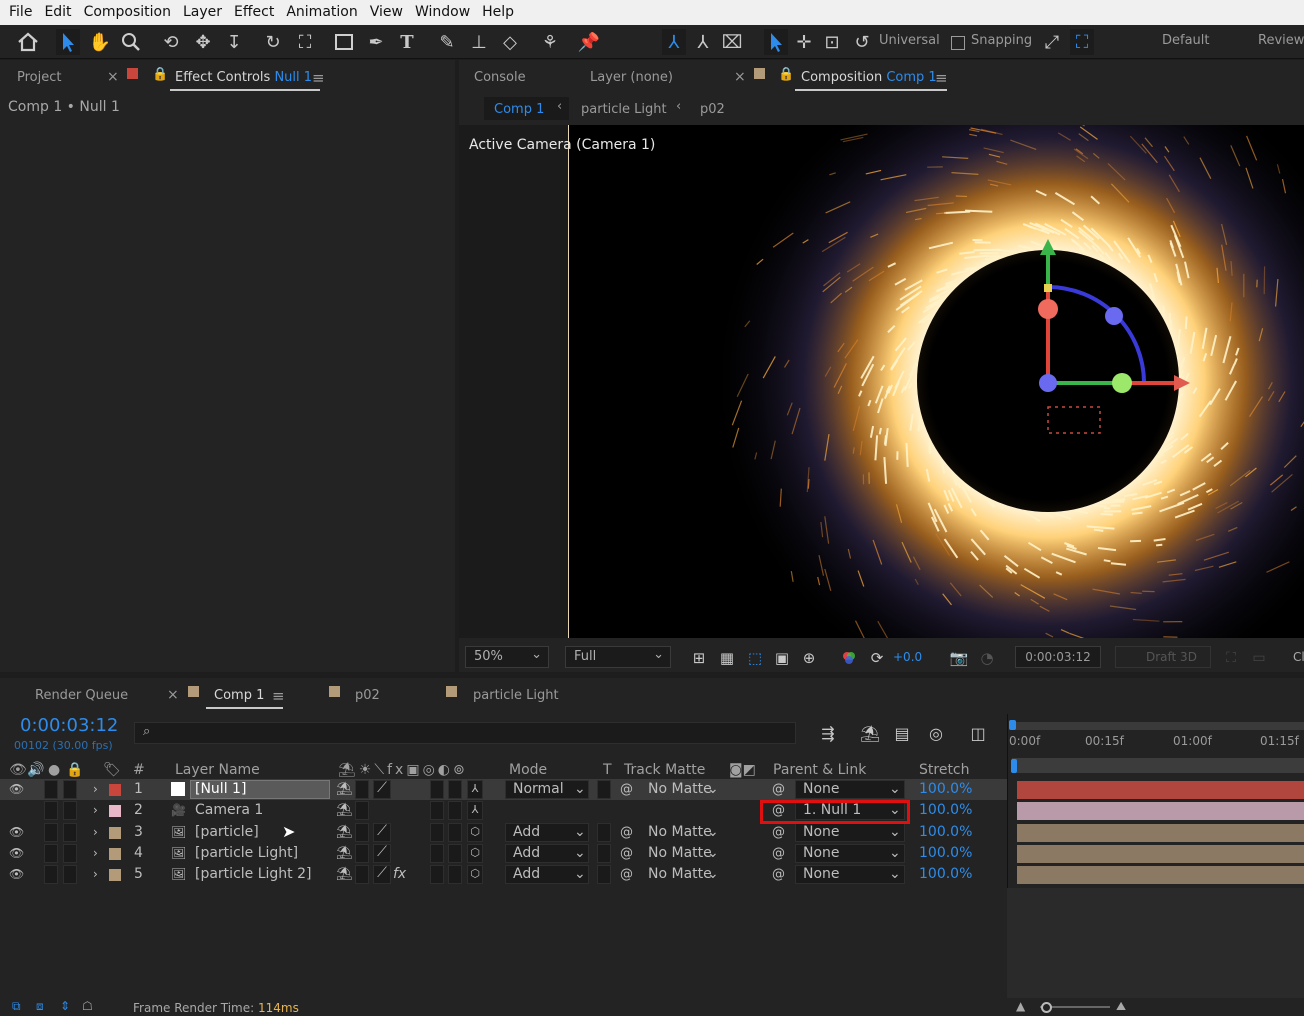 Image resolution: width=1304 pixels, height=1016 pixels. Describe the element at coordinates (65, 1006) in the screenshot. I see `in-out-toggle-icon: ⇕` at that location.